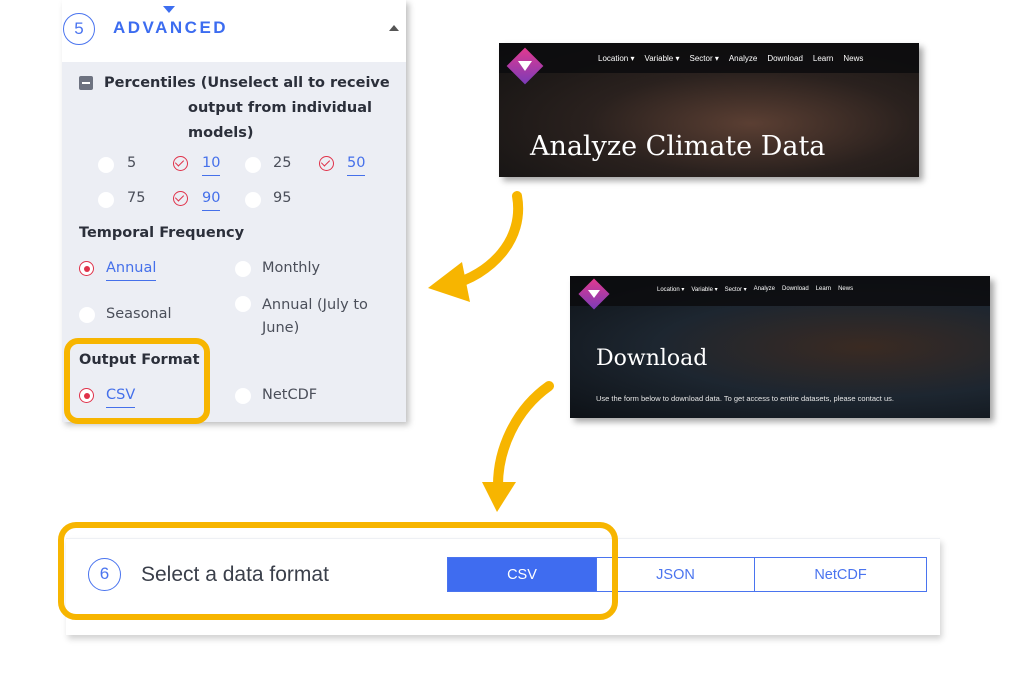 The image size is (1024, 683). I want to click on arrow-head-left, so click(449, 282).